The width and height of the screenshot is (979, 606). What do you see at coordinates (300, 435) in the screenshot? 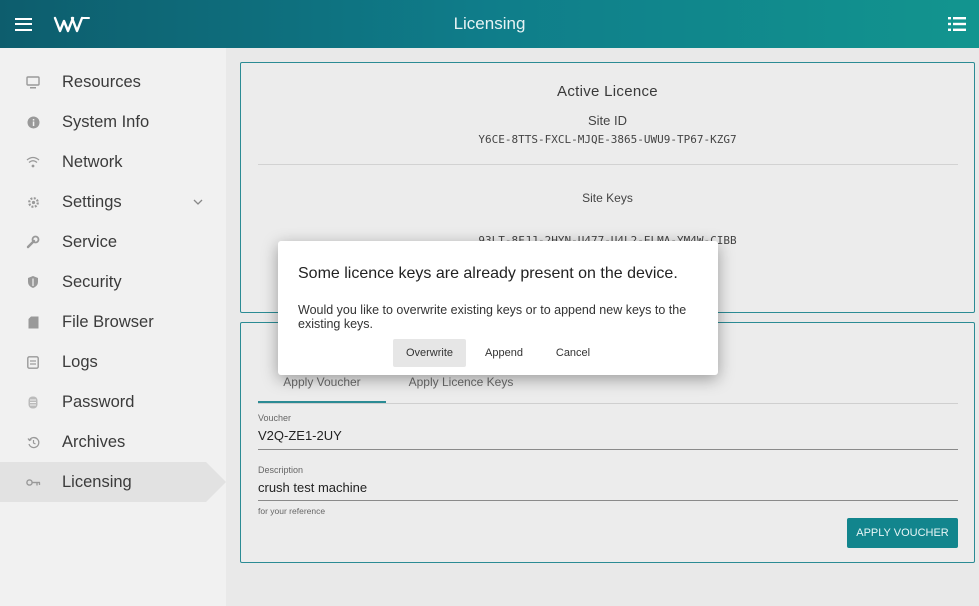
I see `voucher-input: V2Q-ZE1-2UY` at bounding box center [300, 435].